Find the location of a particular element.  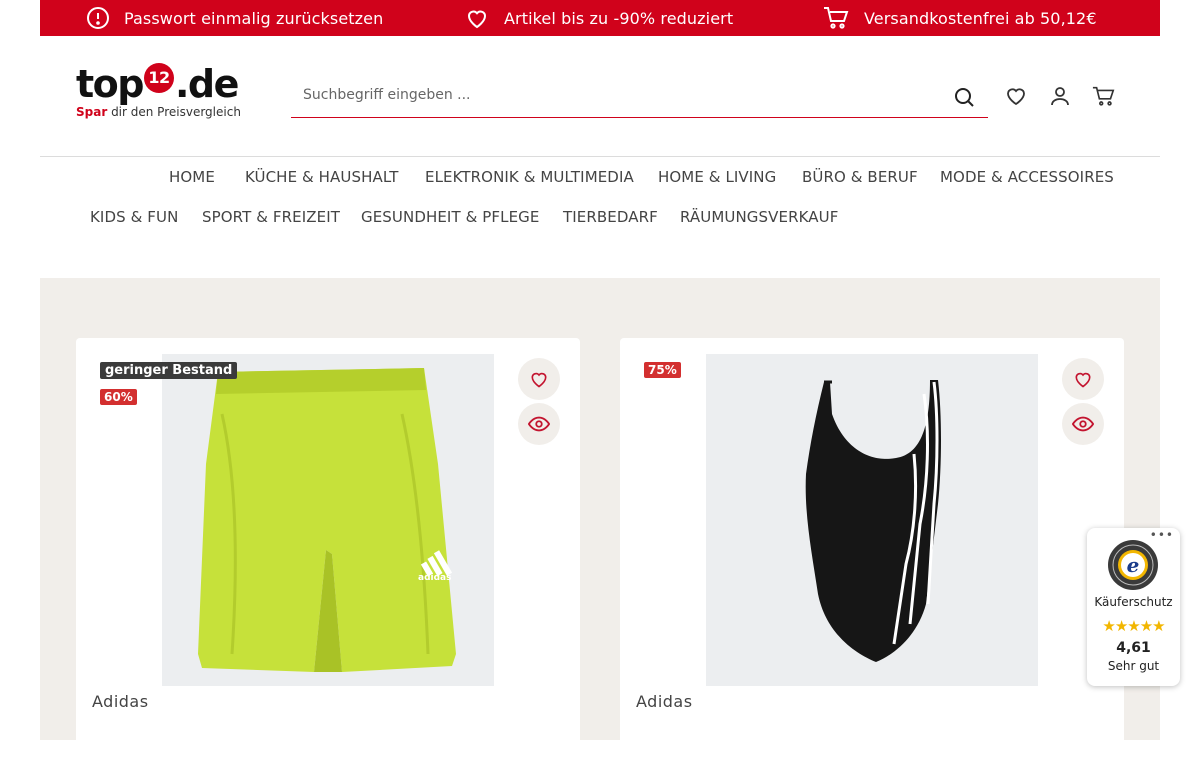

logo-wordmark: top 12 .de is located at coordinates (161, 84).